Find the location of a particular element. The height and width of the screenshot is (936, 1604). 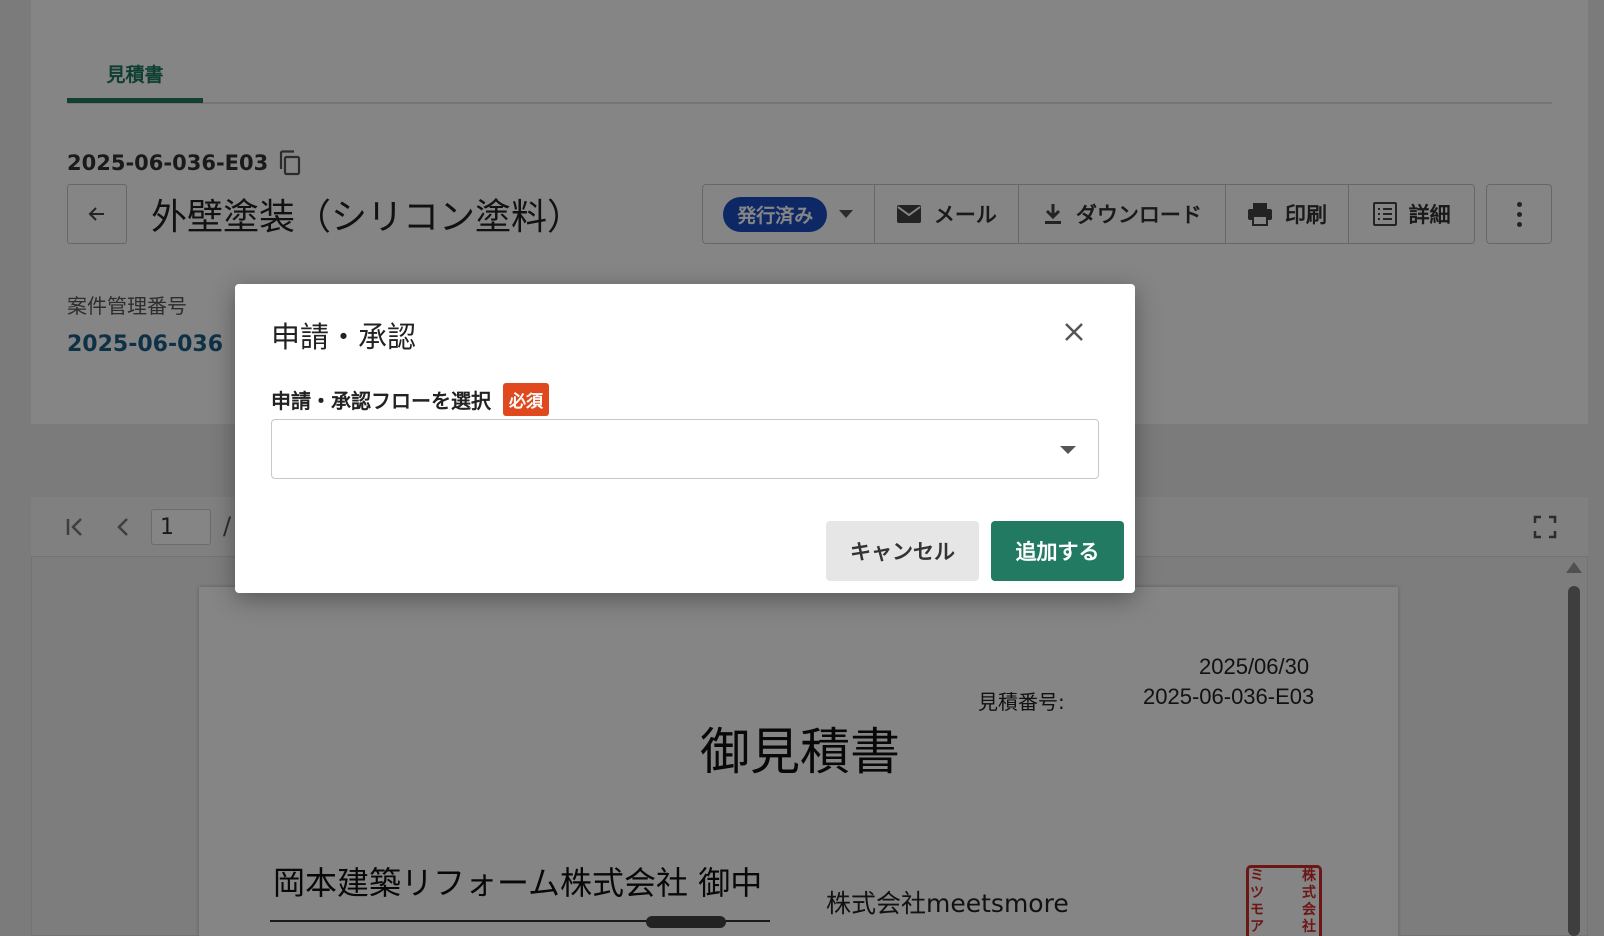

drag-handle is located at coordinates (686, 922).